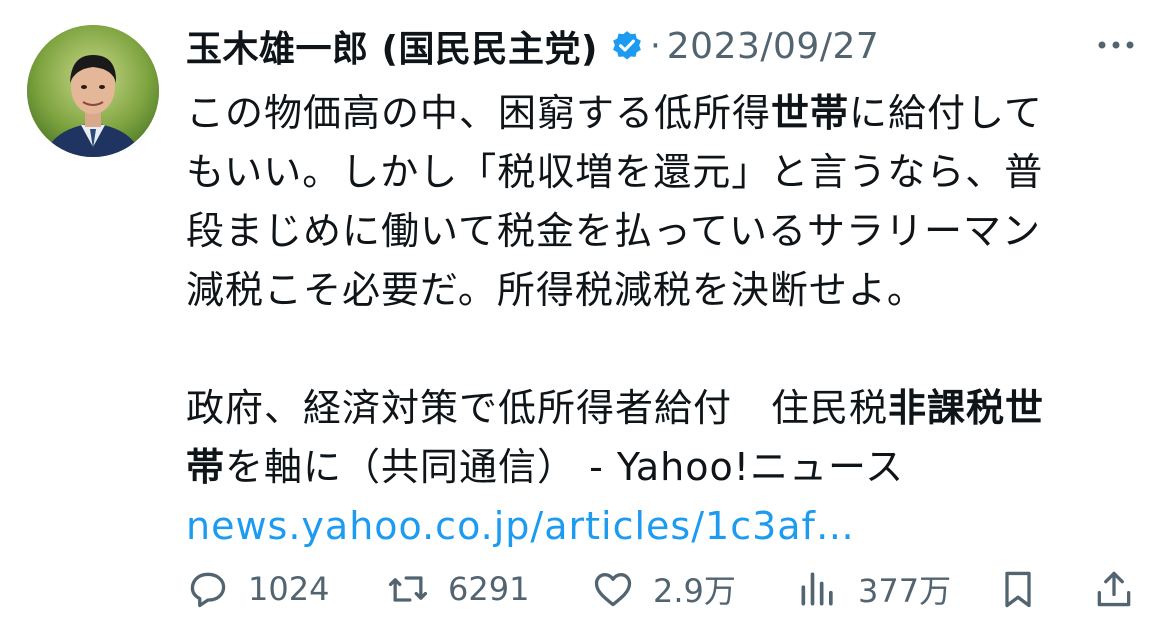 This screenshot has height=633, width=1170. I want to click on views-button: 377万, so click(873, 589).